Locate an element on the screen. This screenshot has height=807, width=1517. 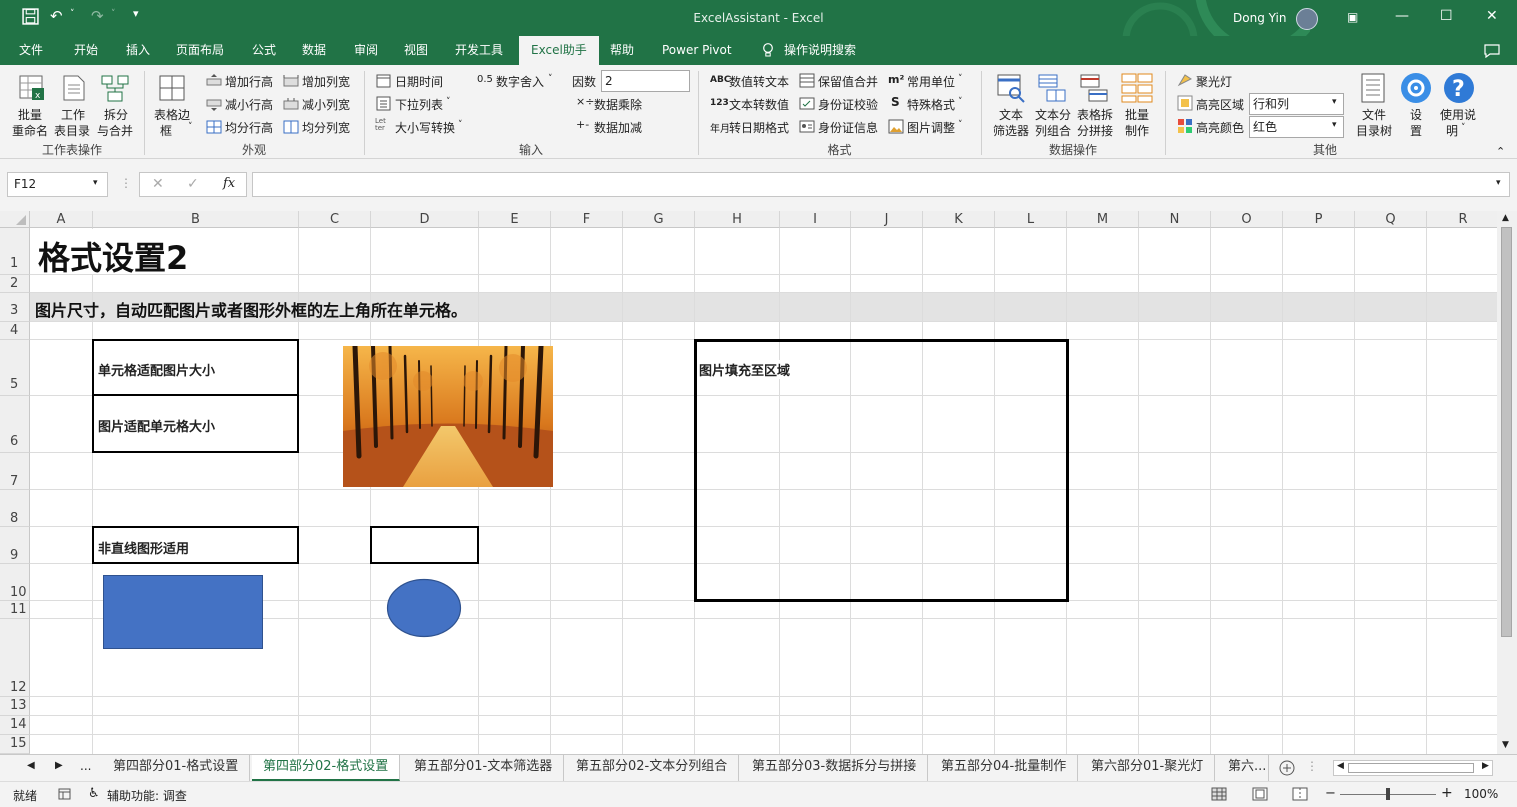
file-tree-label-1: 文件 is located at coordinates (1374, 114).